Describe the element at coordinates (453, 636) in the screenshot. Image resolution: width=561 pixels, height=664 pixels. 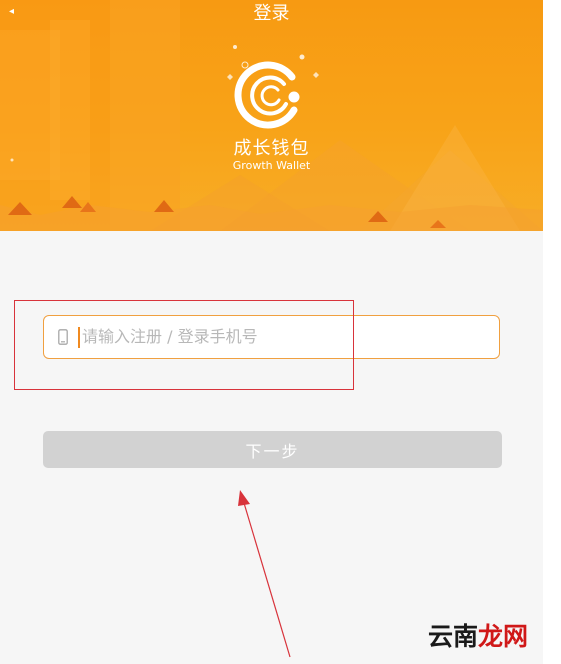
I see `watermark-text-dark: 云南` at that location.